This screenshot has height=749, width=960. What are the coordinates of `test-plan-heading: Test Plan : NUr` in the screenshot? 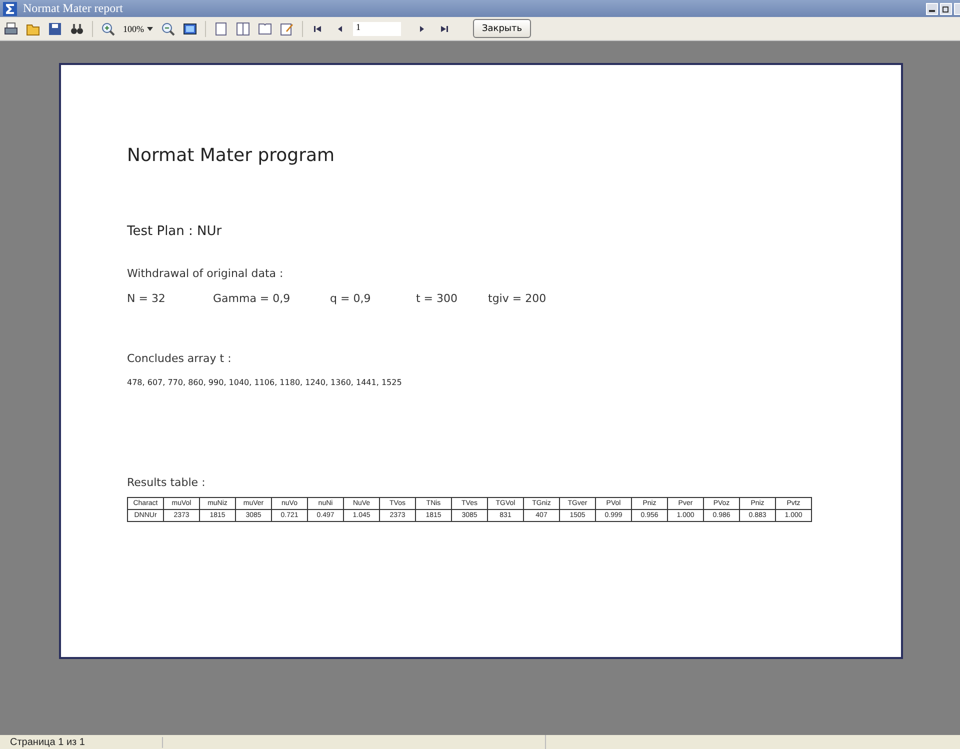 It's located at (175, 231).